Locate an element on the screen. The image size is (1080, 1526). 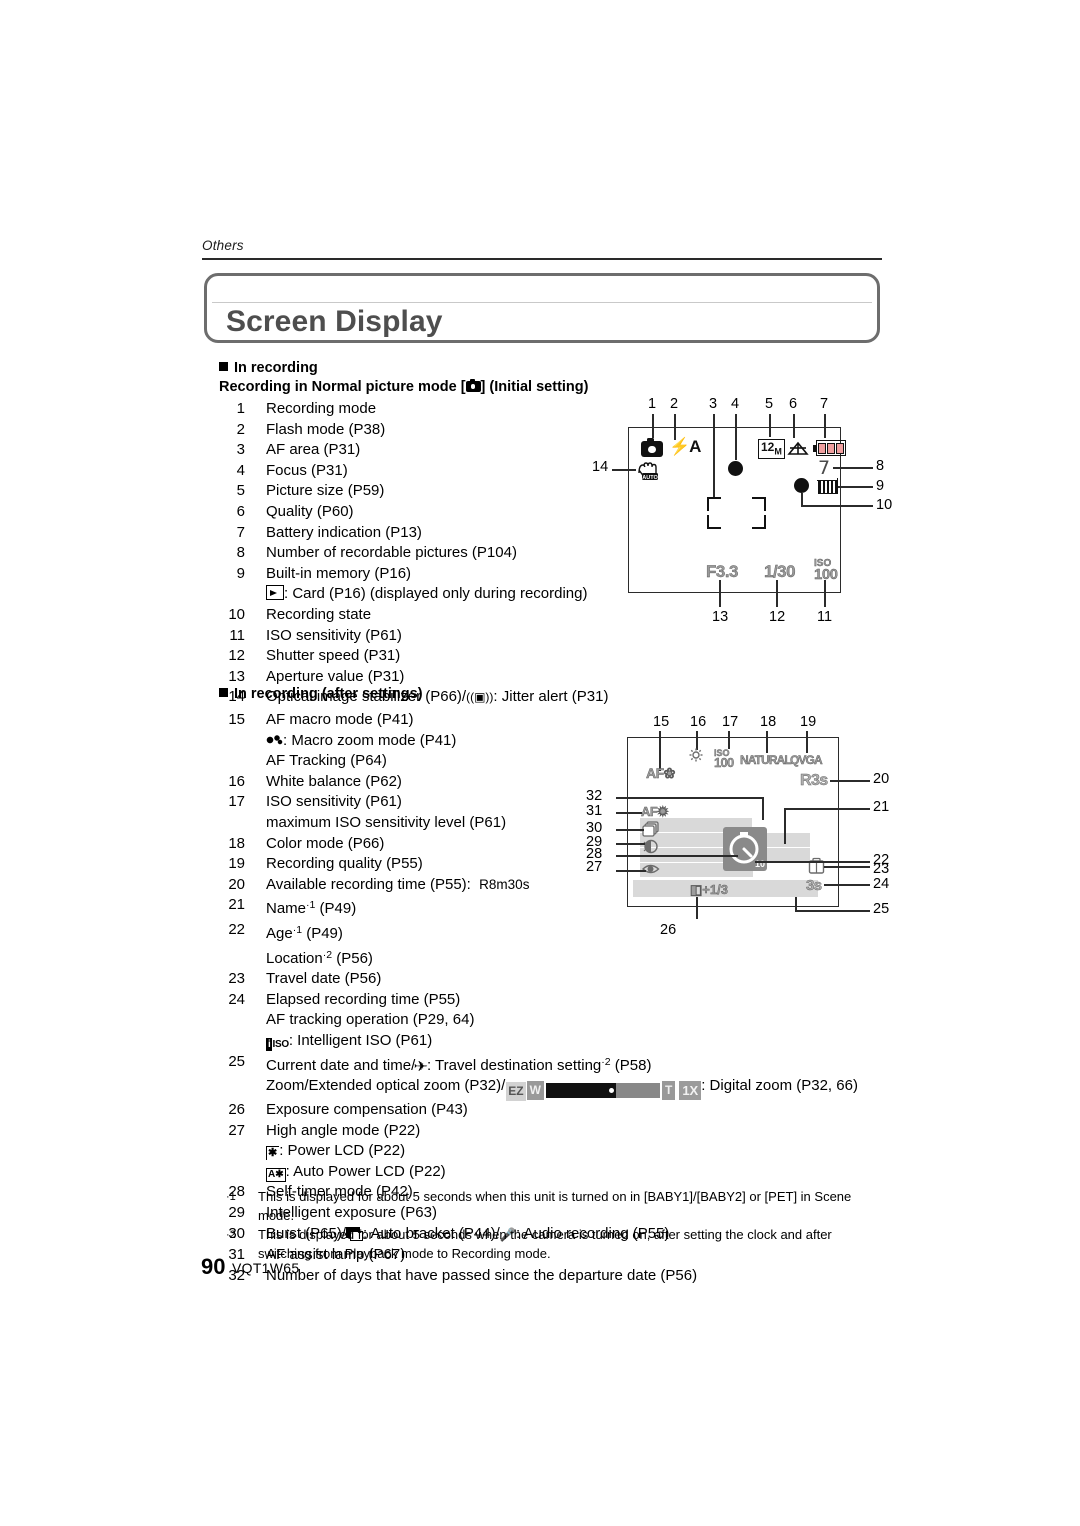
svg-text: AUTO is located at coordinates (650, 478).